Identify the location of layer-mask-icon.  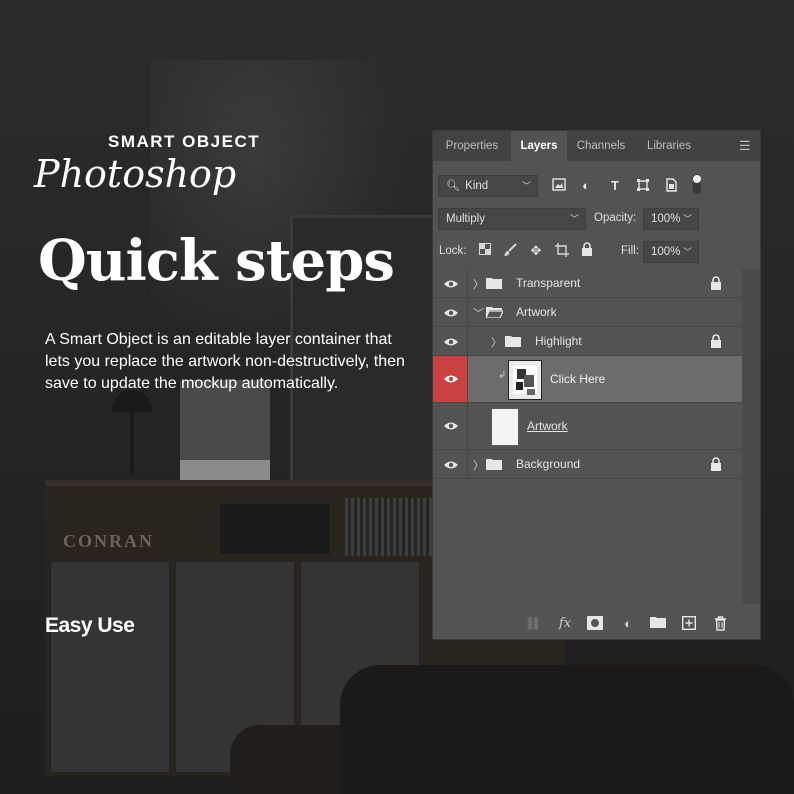
(595, 624).